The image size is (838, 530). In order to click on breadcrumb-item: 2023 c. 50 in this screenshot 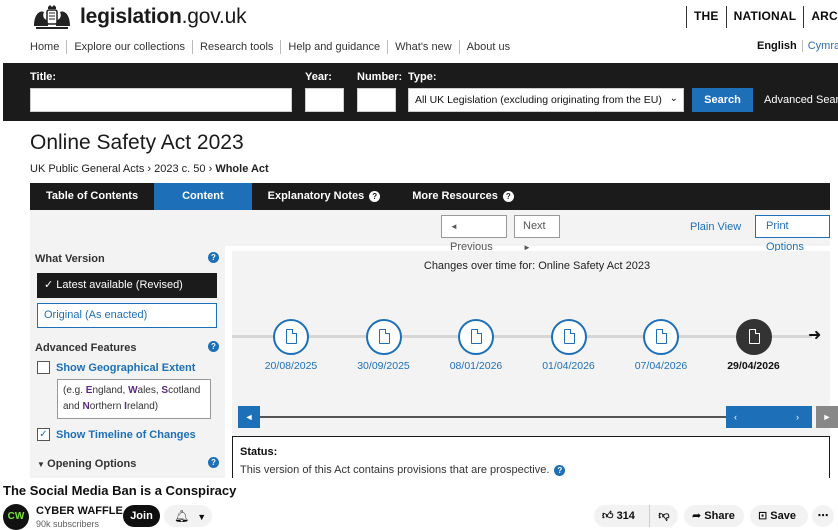, I will do `click(179, 169)`.